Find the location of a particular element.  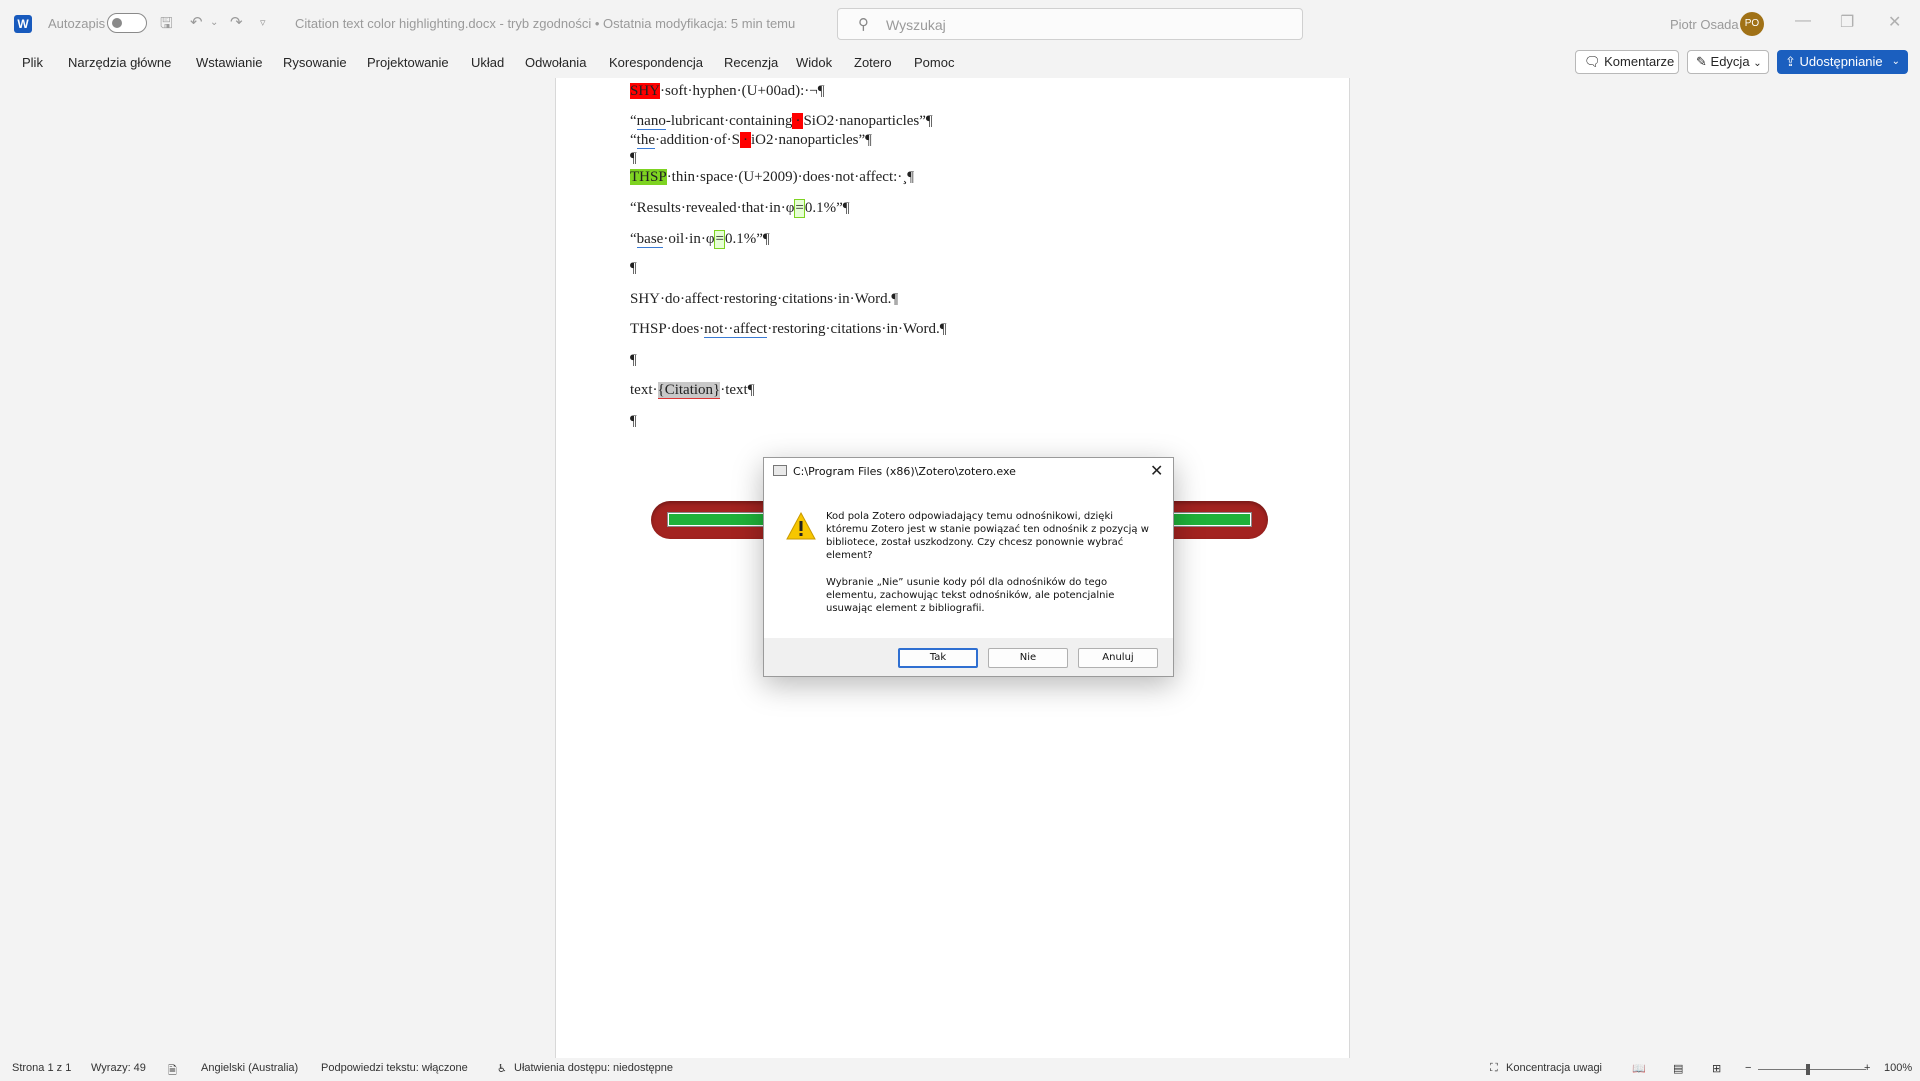

read-mode-icon: 📖 is located at coordinates (1639, 1068).